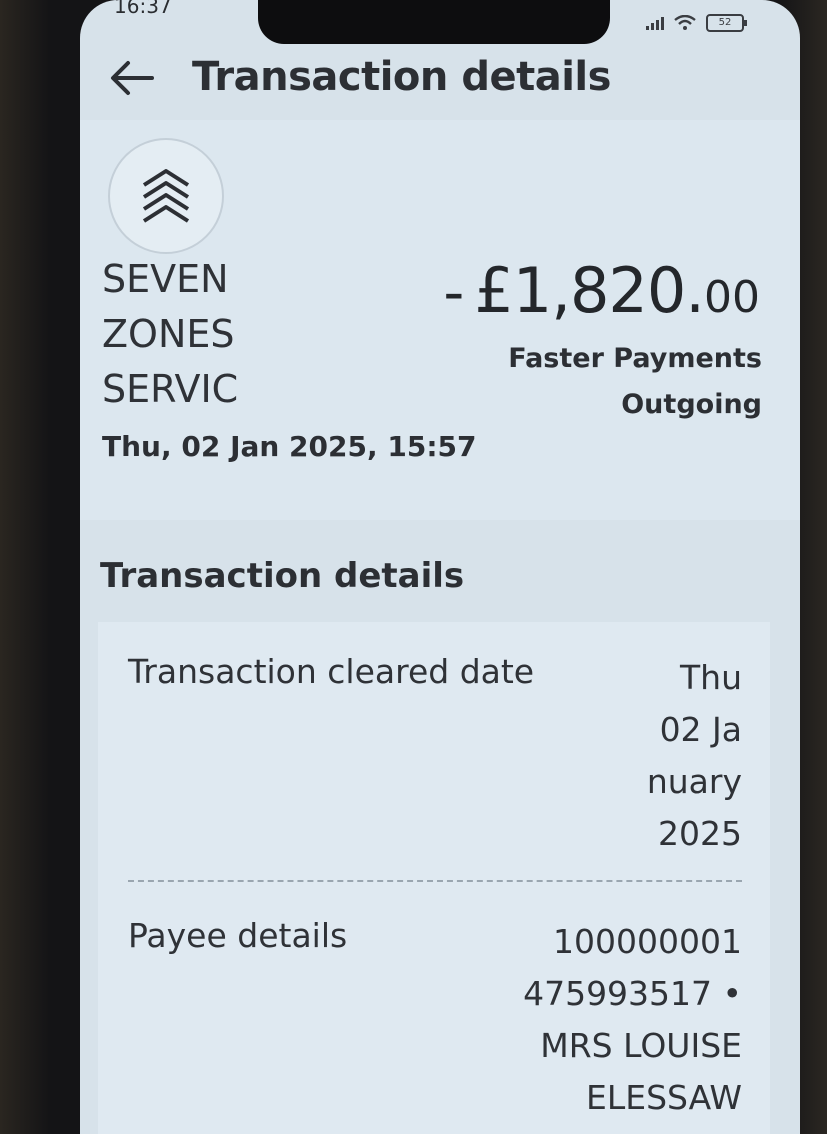  What do you see at coordinates (632, 993) in the screenshot?
I see `value-line: 475993517 •` at bounding box center [632, 993].